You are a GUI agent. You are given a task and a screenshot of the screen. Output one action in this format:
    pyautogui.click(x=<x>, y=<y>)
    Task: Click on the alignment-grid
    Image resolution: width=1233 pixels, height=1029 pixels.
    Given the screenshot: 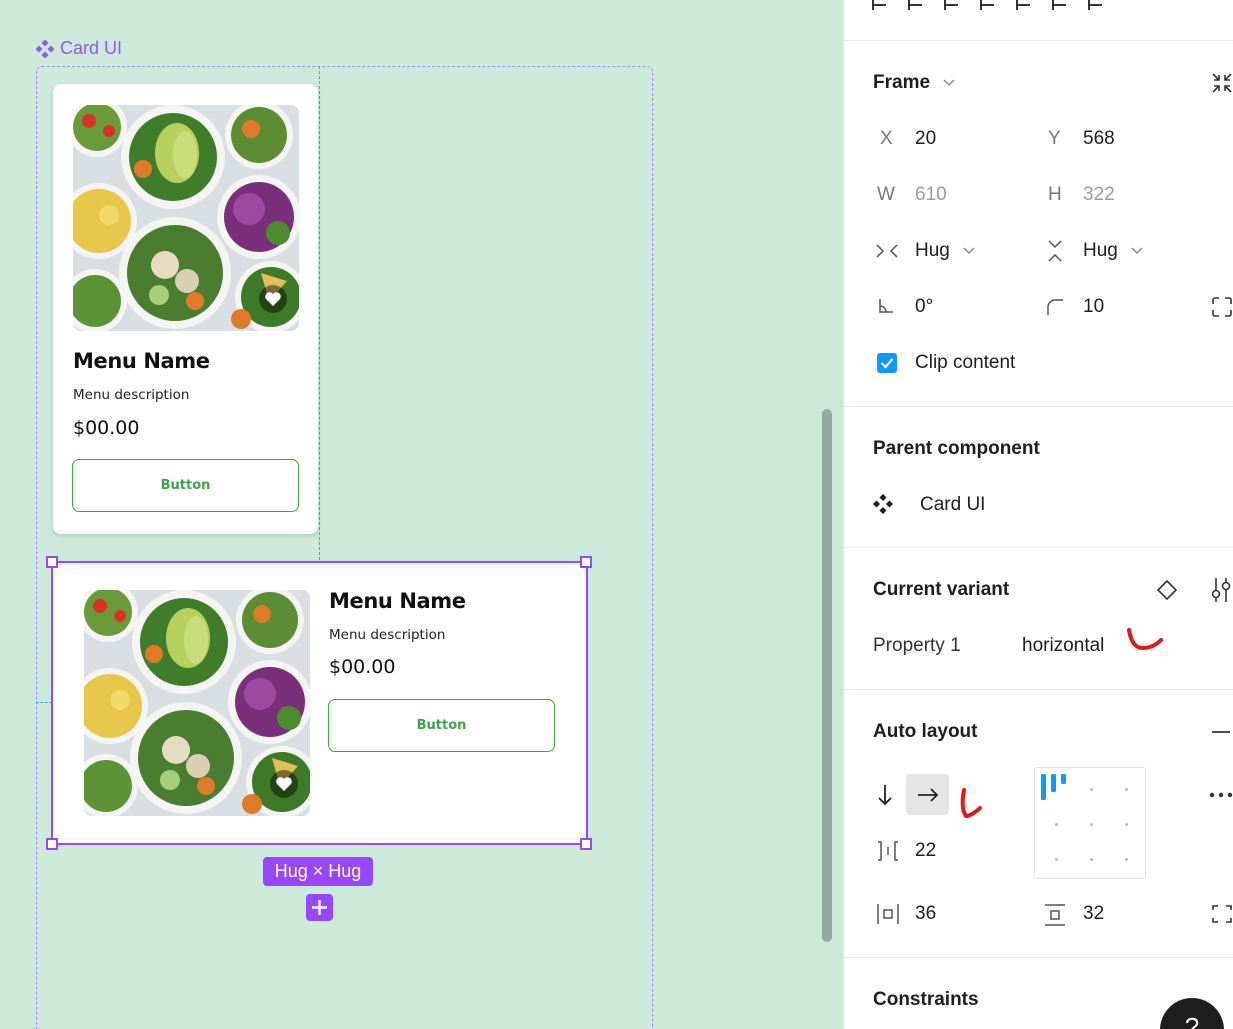 What is the action you would take?
    pyautogui.click(x=1090, y=823)
    